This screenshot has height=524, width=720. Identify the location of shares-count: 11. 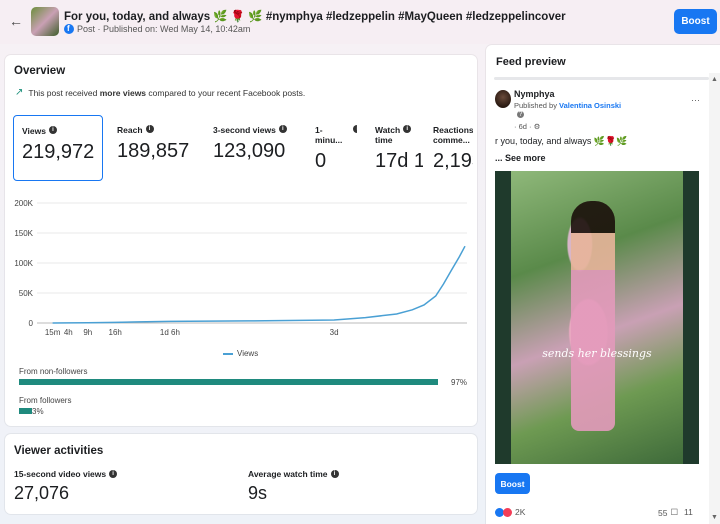
(688, 512).